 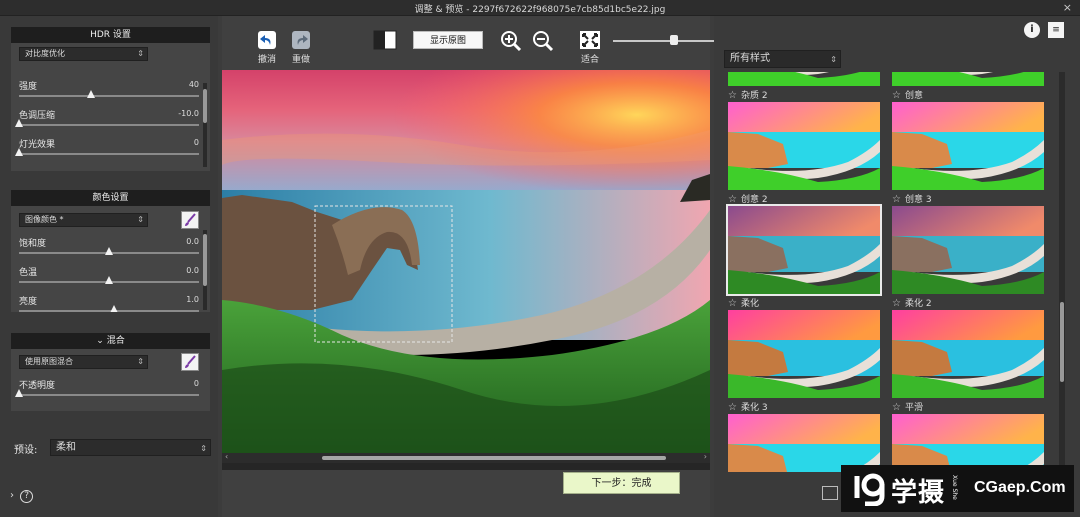 I want to click on expand-icon: ›, so click(x=12, y=495).